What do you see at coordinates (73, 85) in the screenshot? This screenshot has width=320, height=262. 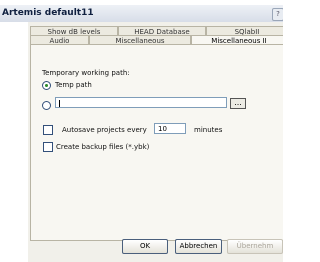 I see `temp-path-label: Temp path` at bounding box center [73, 85].